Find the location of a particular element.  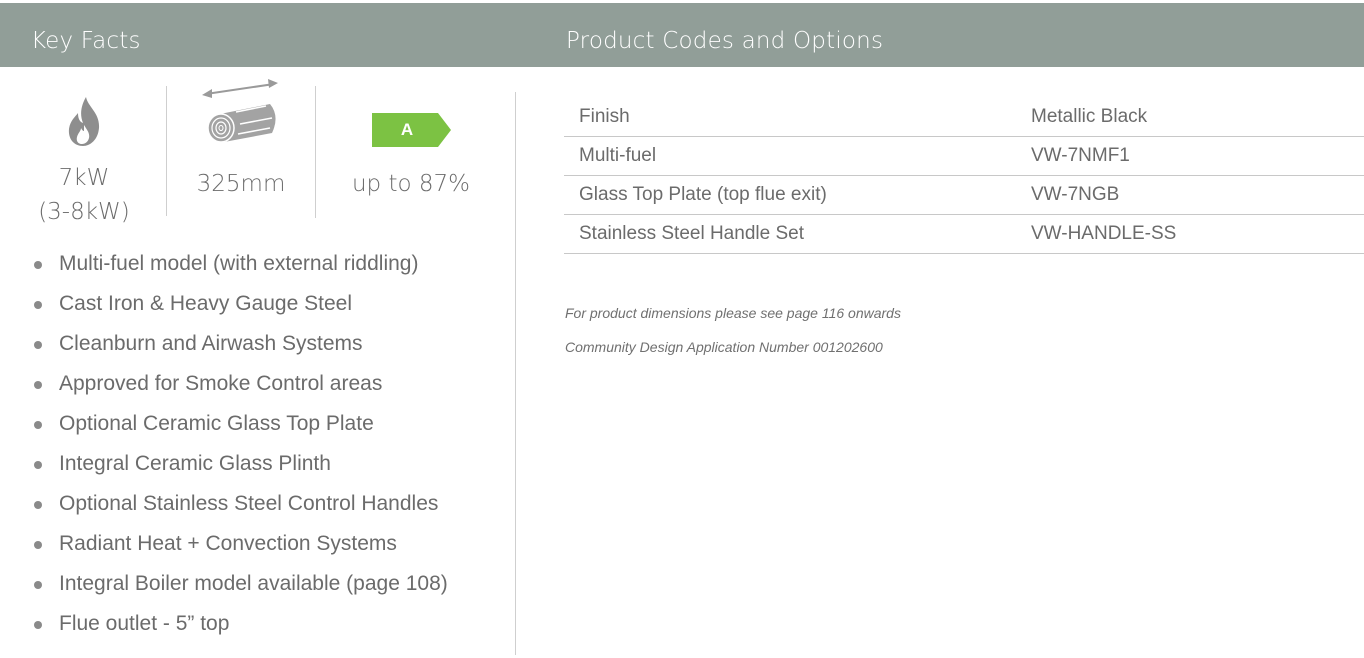

efficiency-badge-label: A is located at coordinates (407, 129).